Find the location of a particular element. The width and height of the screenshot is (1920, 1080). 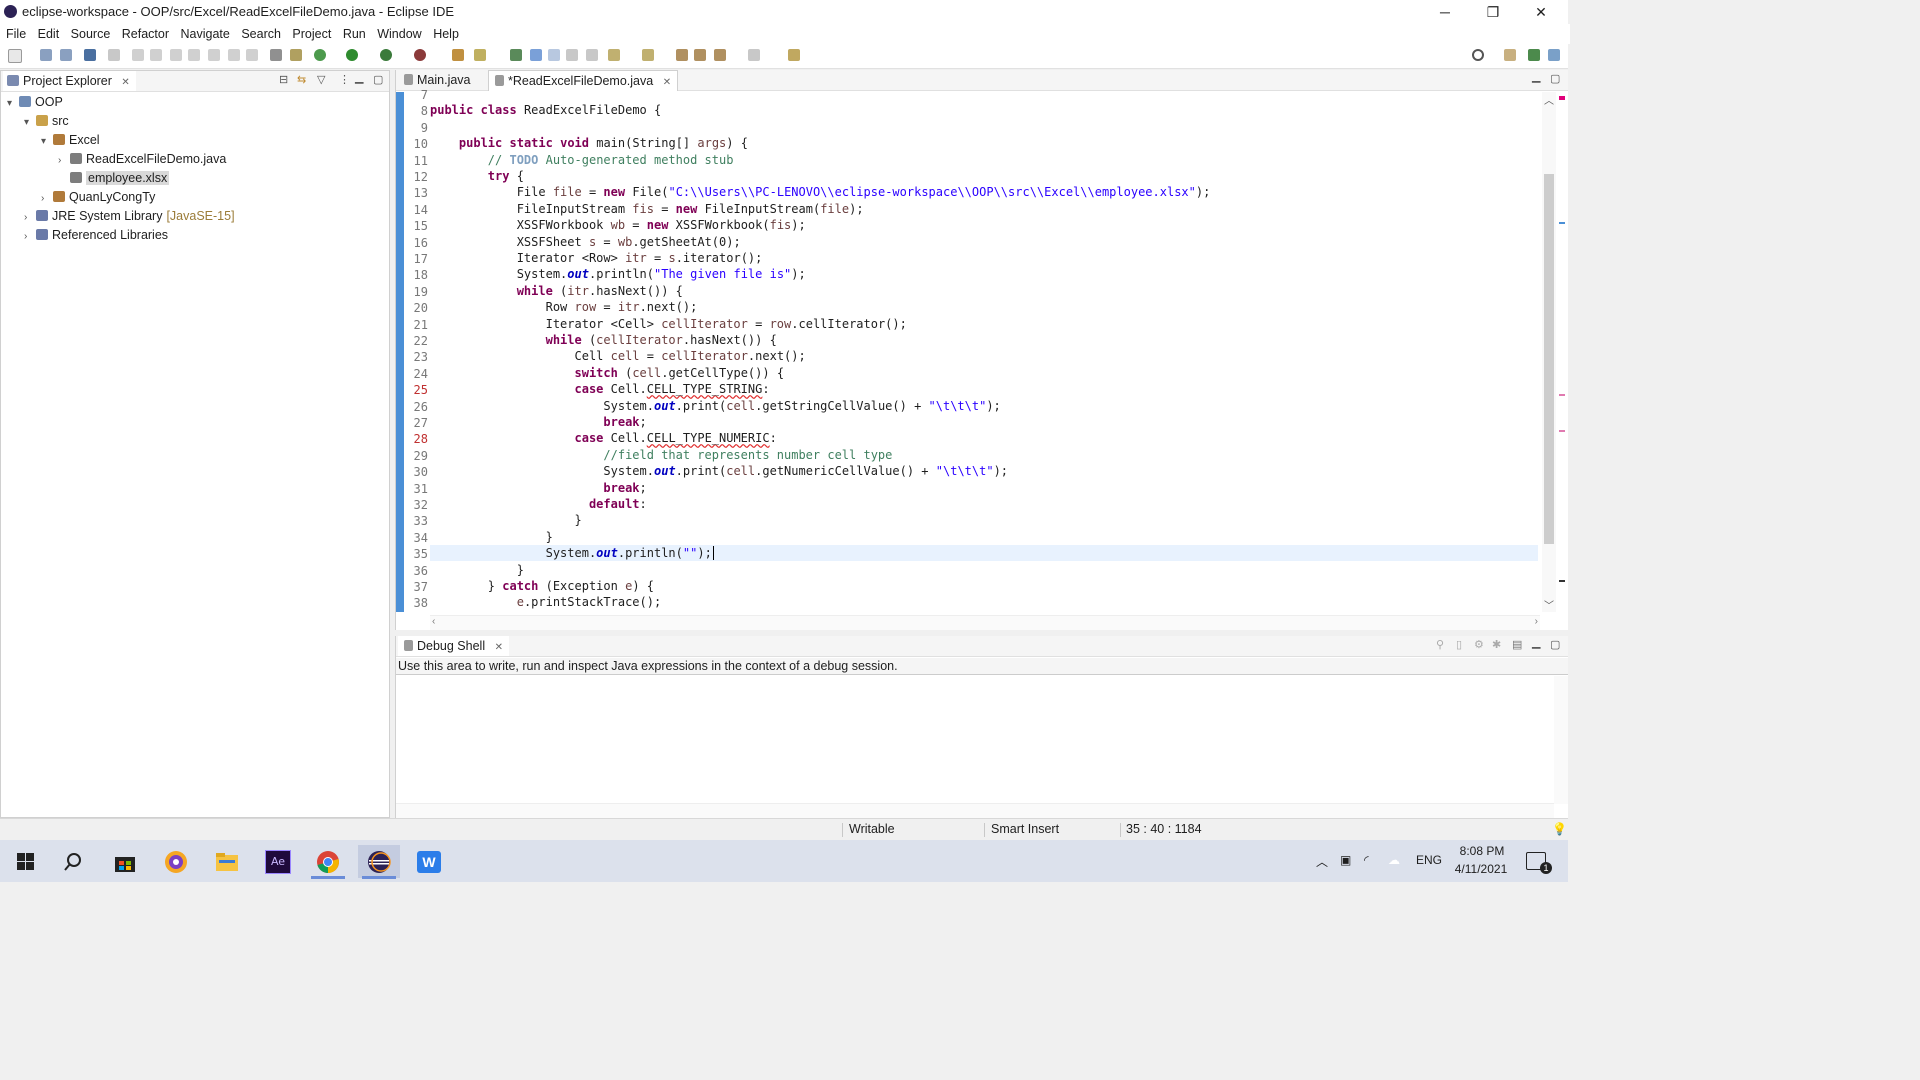

external-tools-icon is located at coordinates (420, 55).